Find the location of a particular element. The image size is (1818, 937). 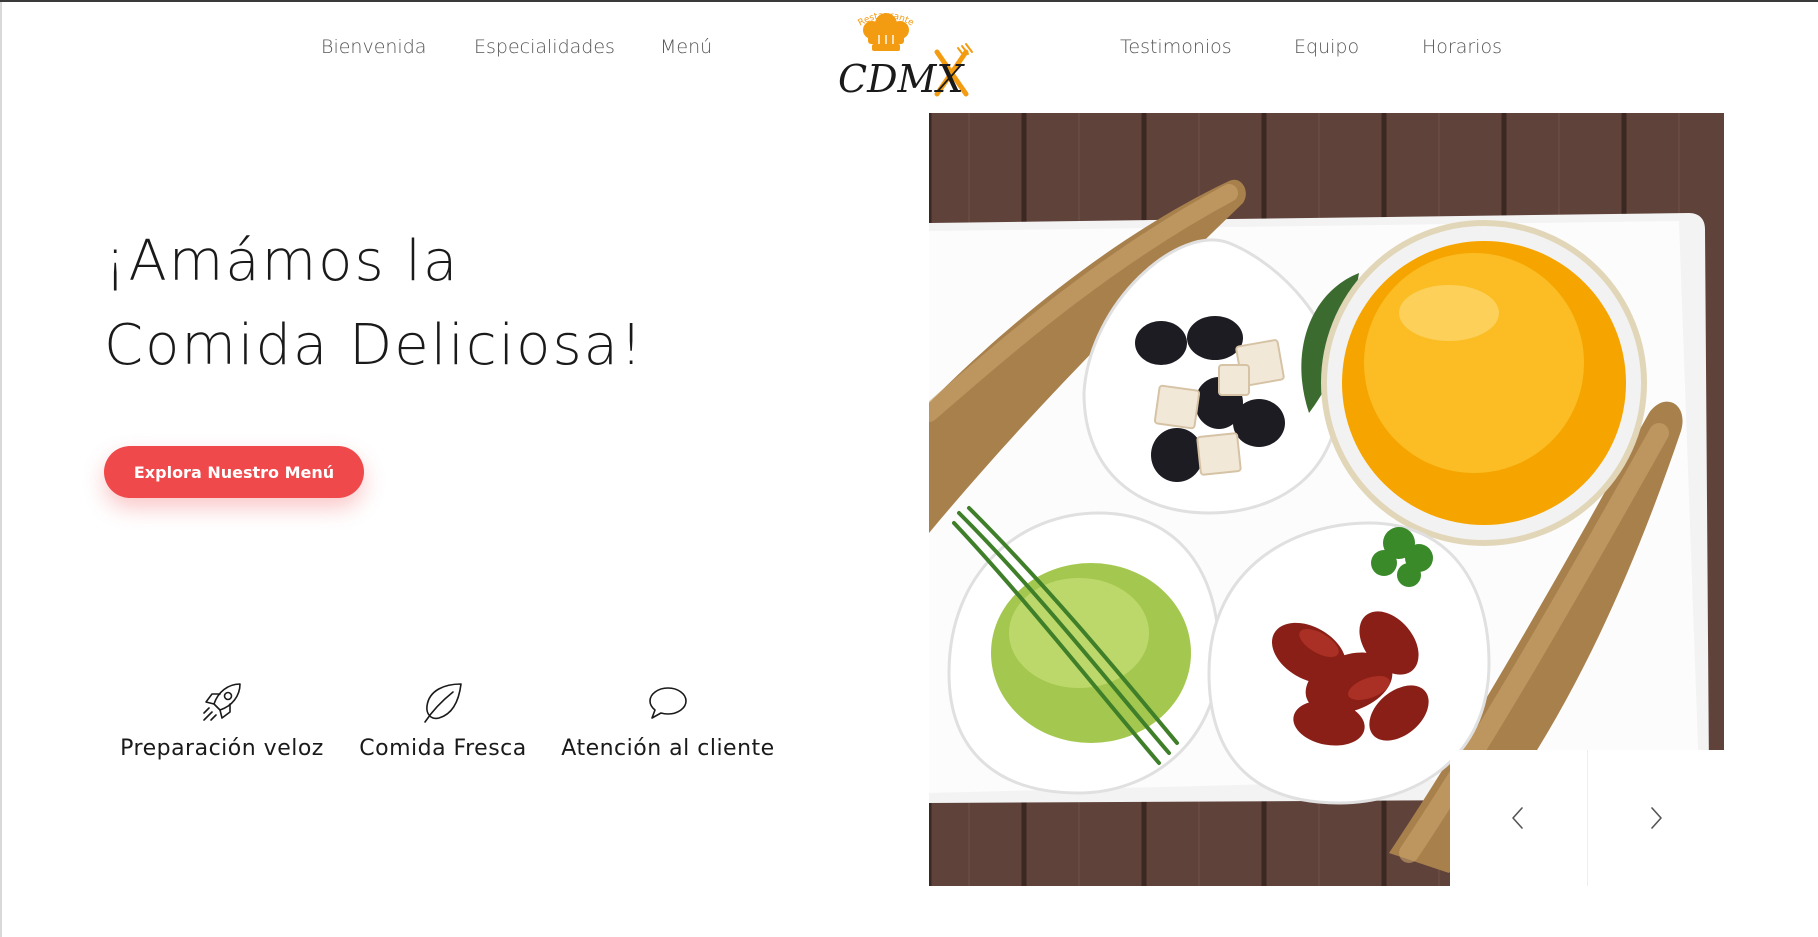

hero-title: ¡Amámos la Comida Deliciosa! is located at coordinates (404, 304).